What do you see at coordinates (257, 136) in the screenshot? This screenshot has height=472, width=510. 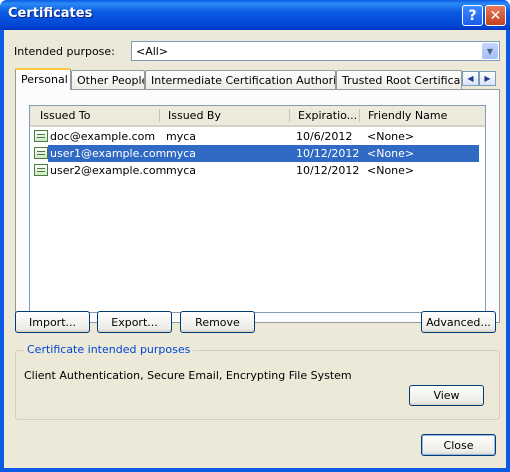 I see `table-row: doc@example.com myca 10/6/2012 <None>` at bounding box center [257, 136].